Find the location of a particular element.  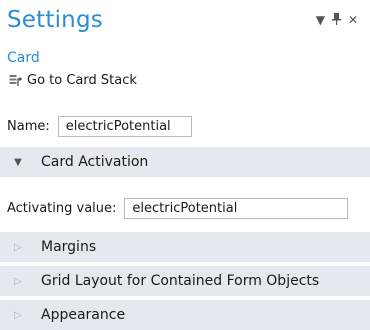

expanded-arrow-icon: ▼ is located at coordinates (18, 162).